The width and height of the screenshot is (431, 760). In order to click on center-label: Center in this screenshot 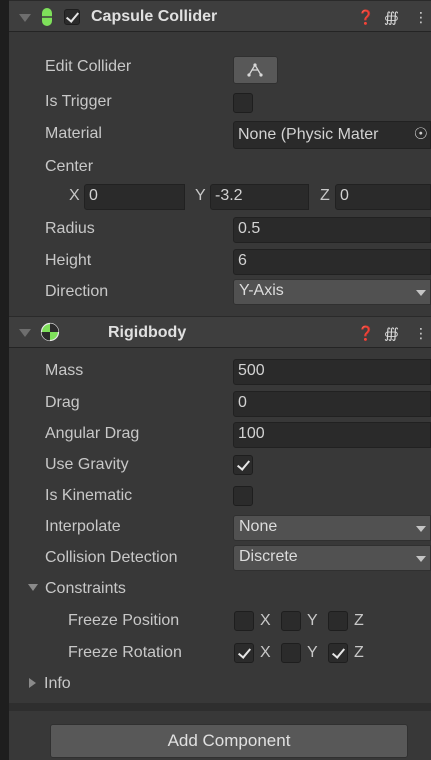, I will do `click(69, 166)`.